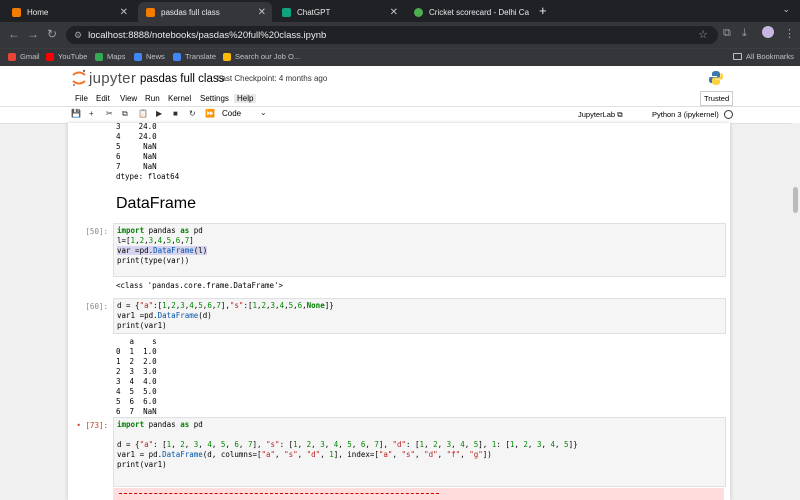  I want to click on tab-pasdas-full-class: pasdas full class ✕, so click(205, 12).